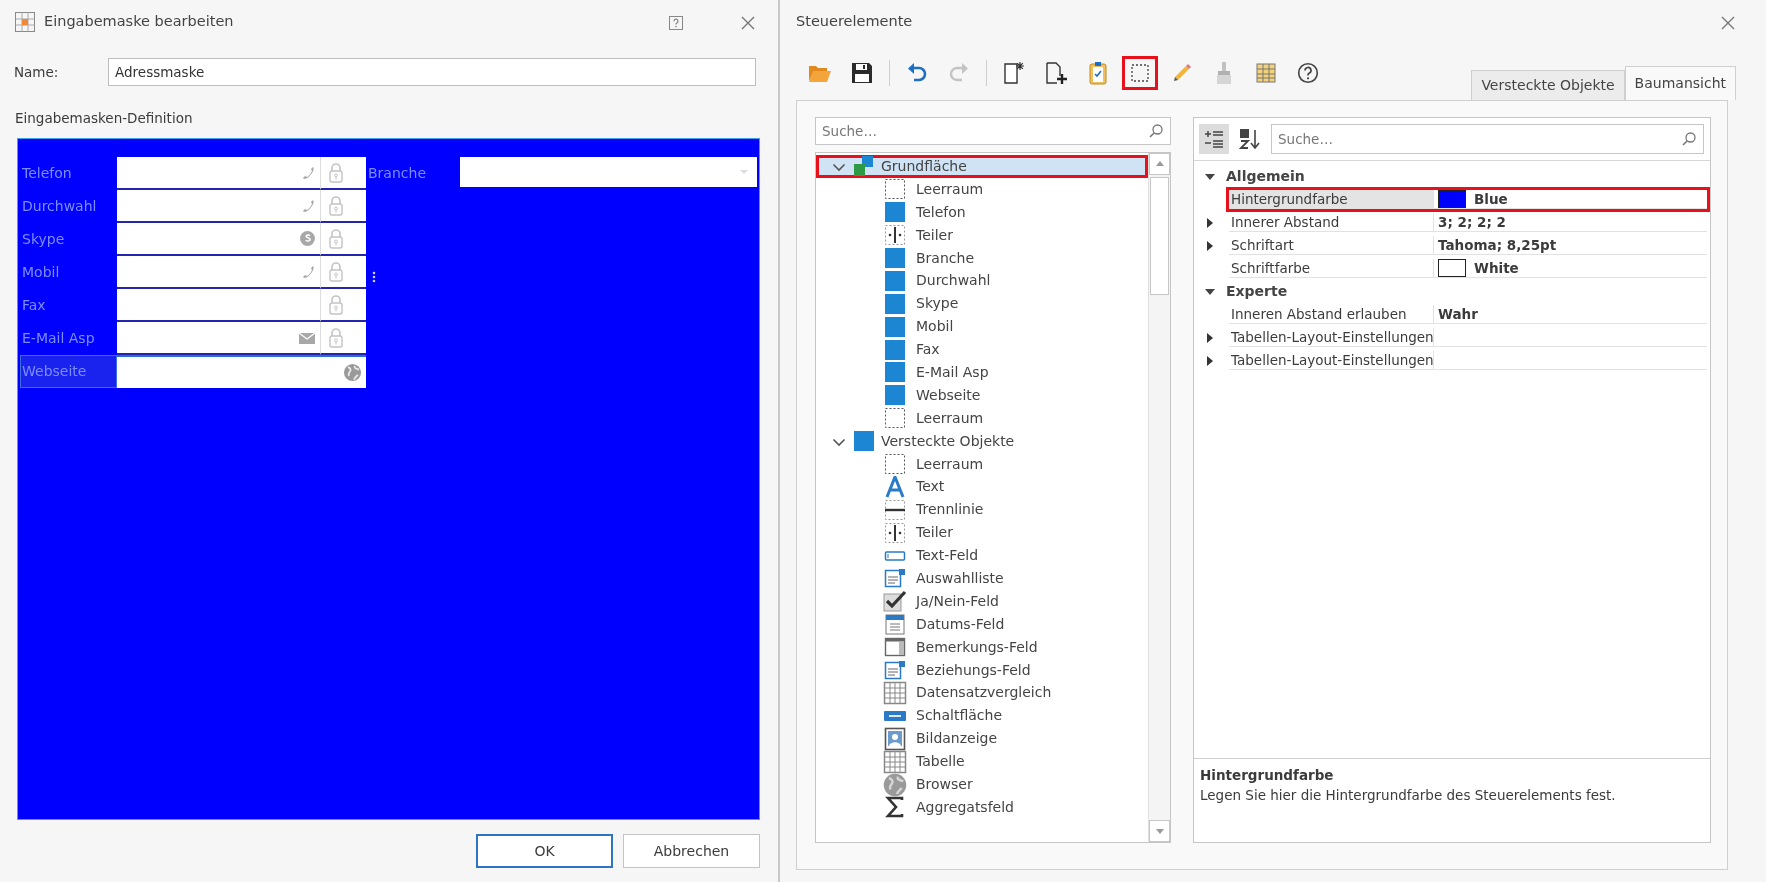 This screenshot has height=882, width=1766. Describe the element at coordinates (1224, 73) in the screenshot. I see `brush-icon` at that location.